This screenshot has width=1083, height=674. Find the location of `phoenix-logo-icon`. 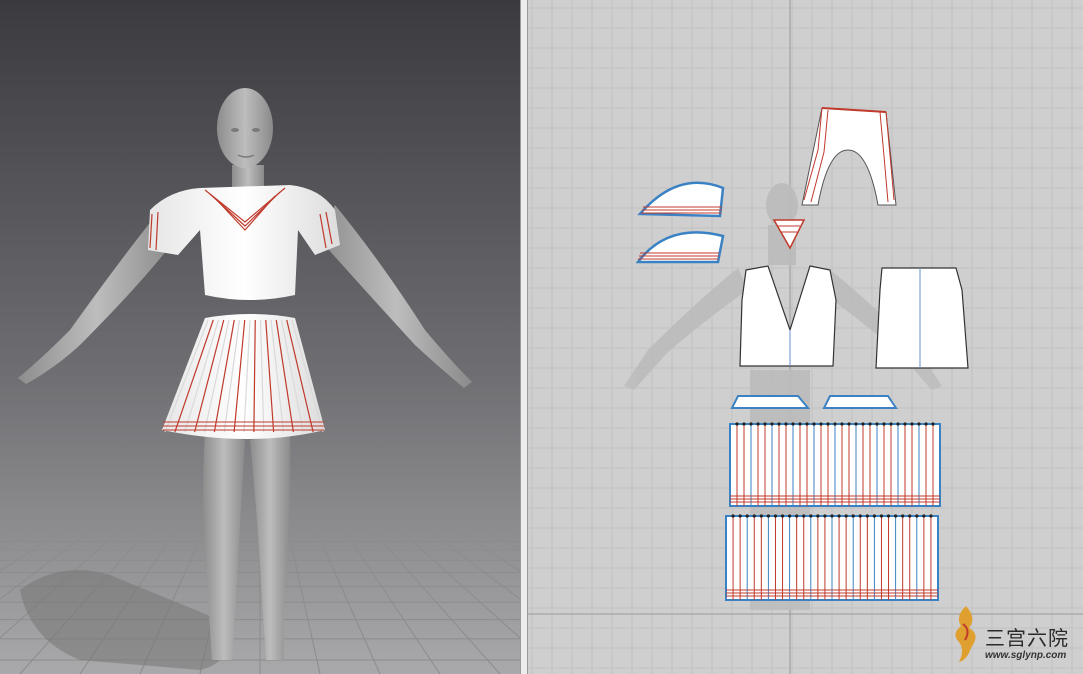

phoenix-logo-icon is located at coordinates (965, 634).